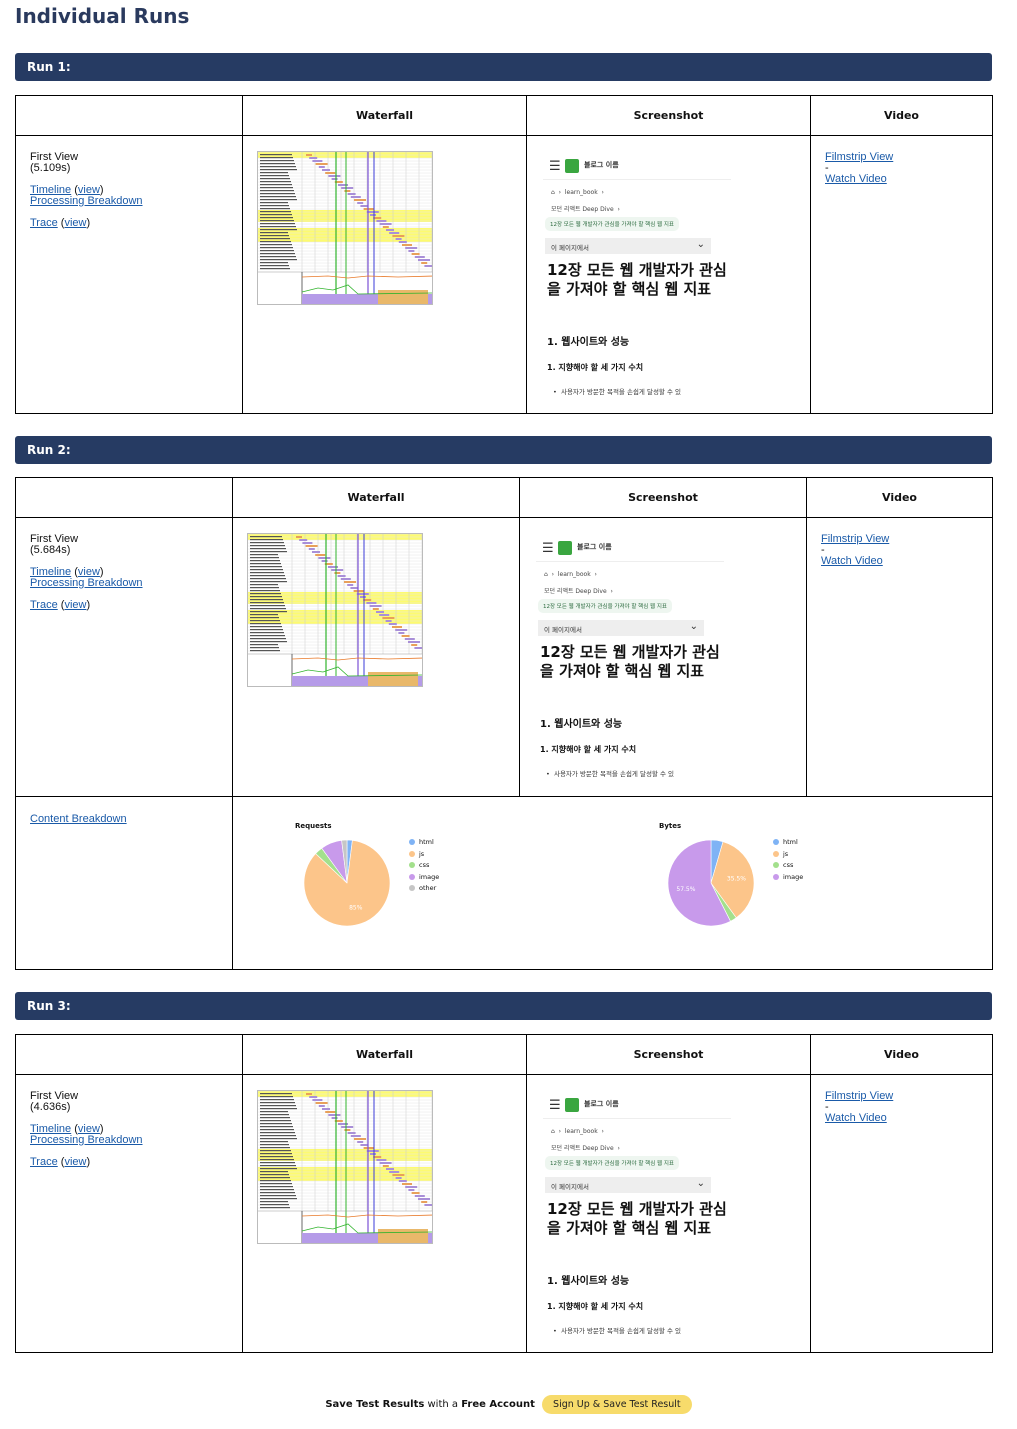  What do you see at coordinates (428, 888) in the screenshot?
I see `legend-label: other` at bounding box center [428, 888].